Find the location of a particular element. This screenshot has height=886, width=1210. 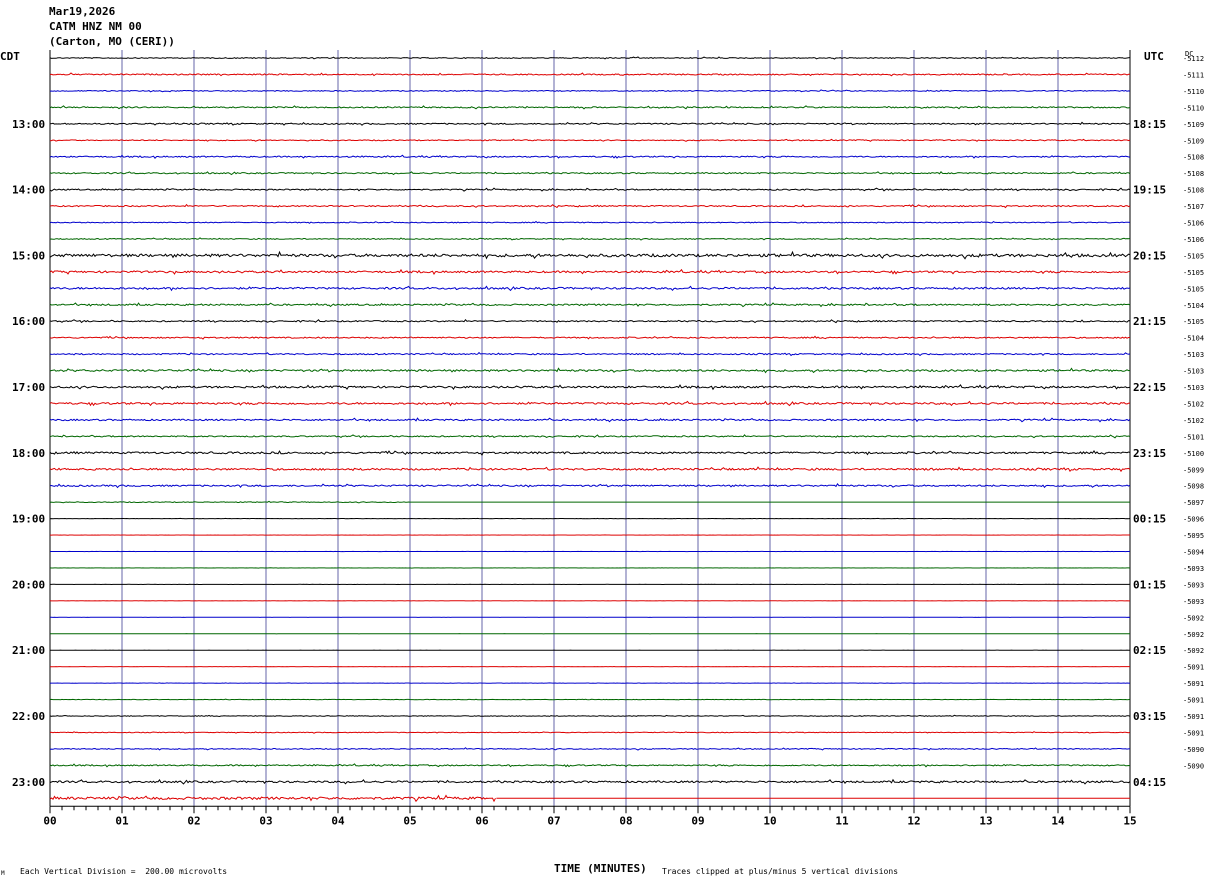

dc-offset-label: -5099 is located at coordinates (1193, 470).